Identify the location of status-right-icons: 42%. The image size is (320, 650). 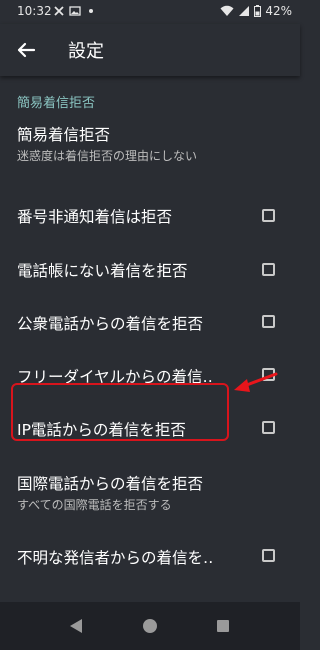
(256, 11).